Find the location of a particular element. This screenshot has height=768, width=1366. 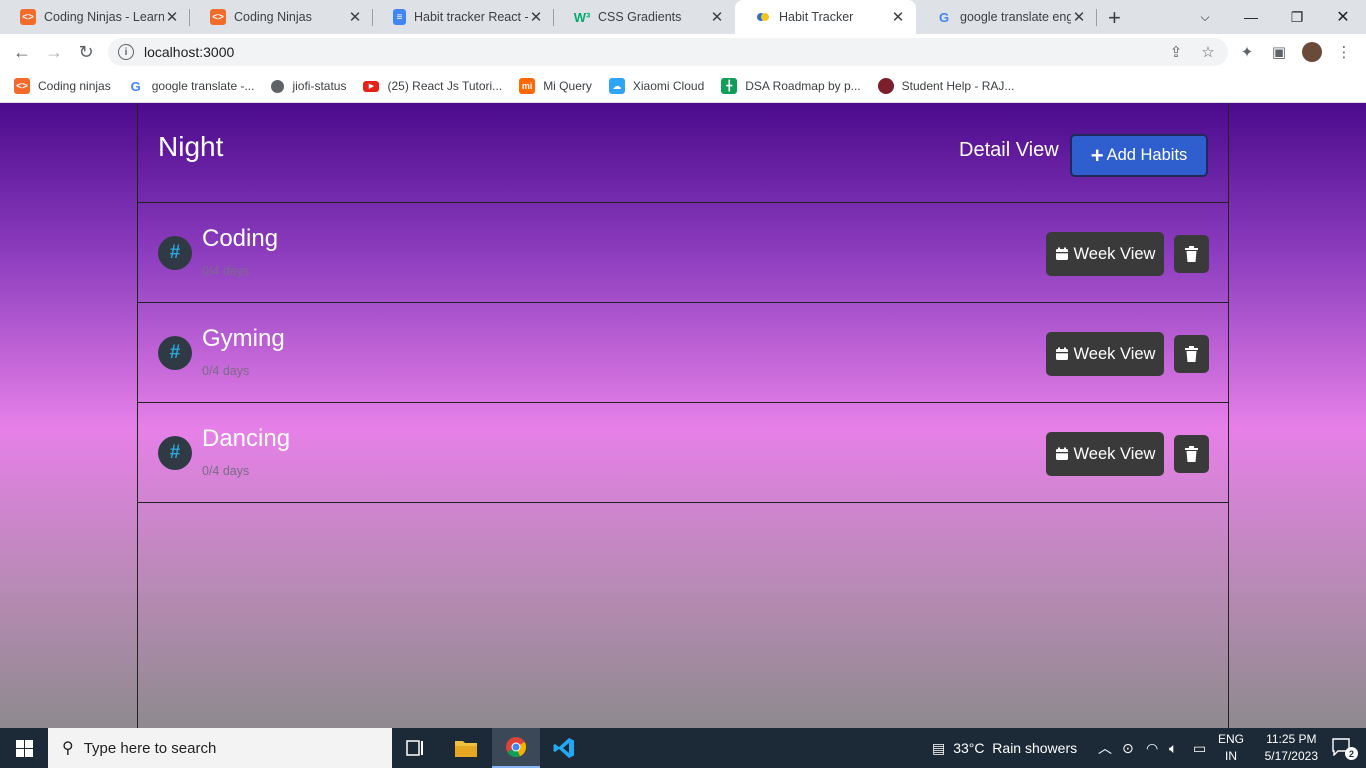

url-text: localhost:3000 is located at coordinates (189, 52).